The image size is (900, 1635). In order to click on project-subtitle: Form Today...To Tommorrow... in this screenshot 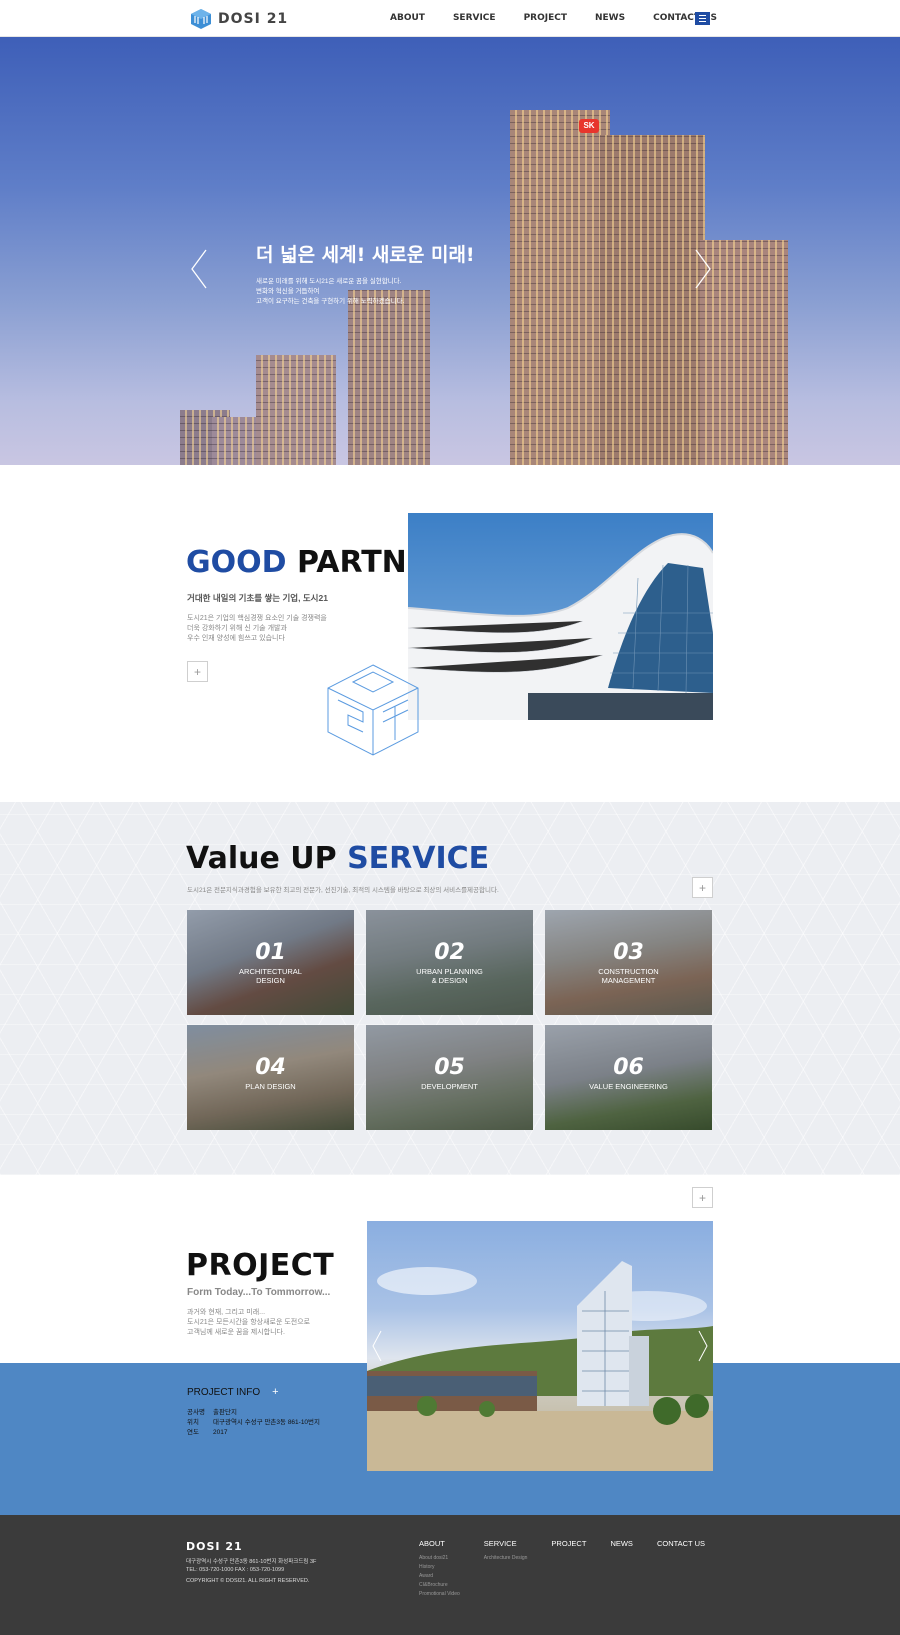, I will do `click(259, 1292)`.